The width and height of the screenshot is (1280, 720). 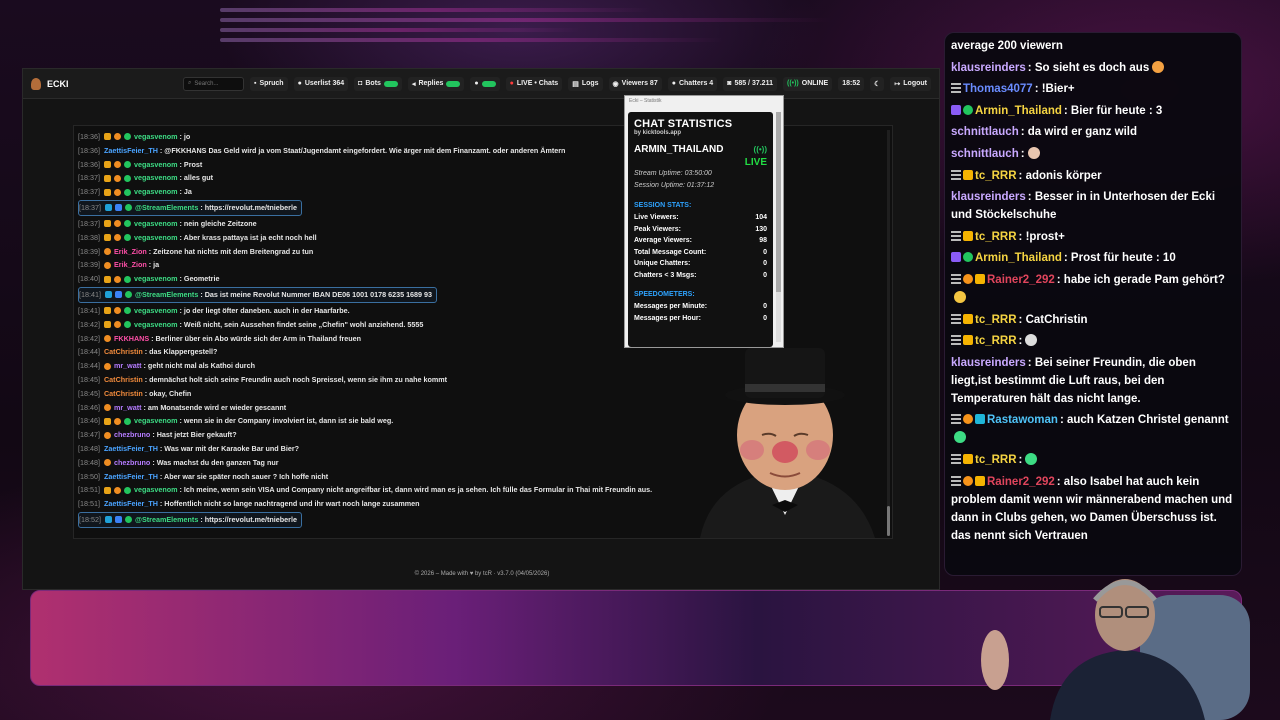 I want to click on message-count-badge: ◙ 585 / 37.211, so click(x=750, y=83).